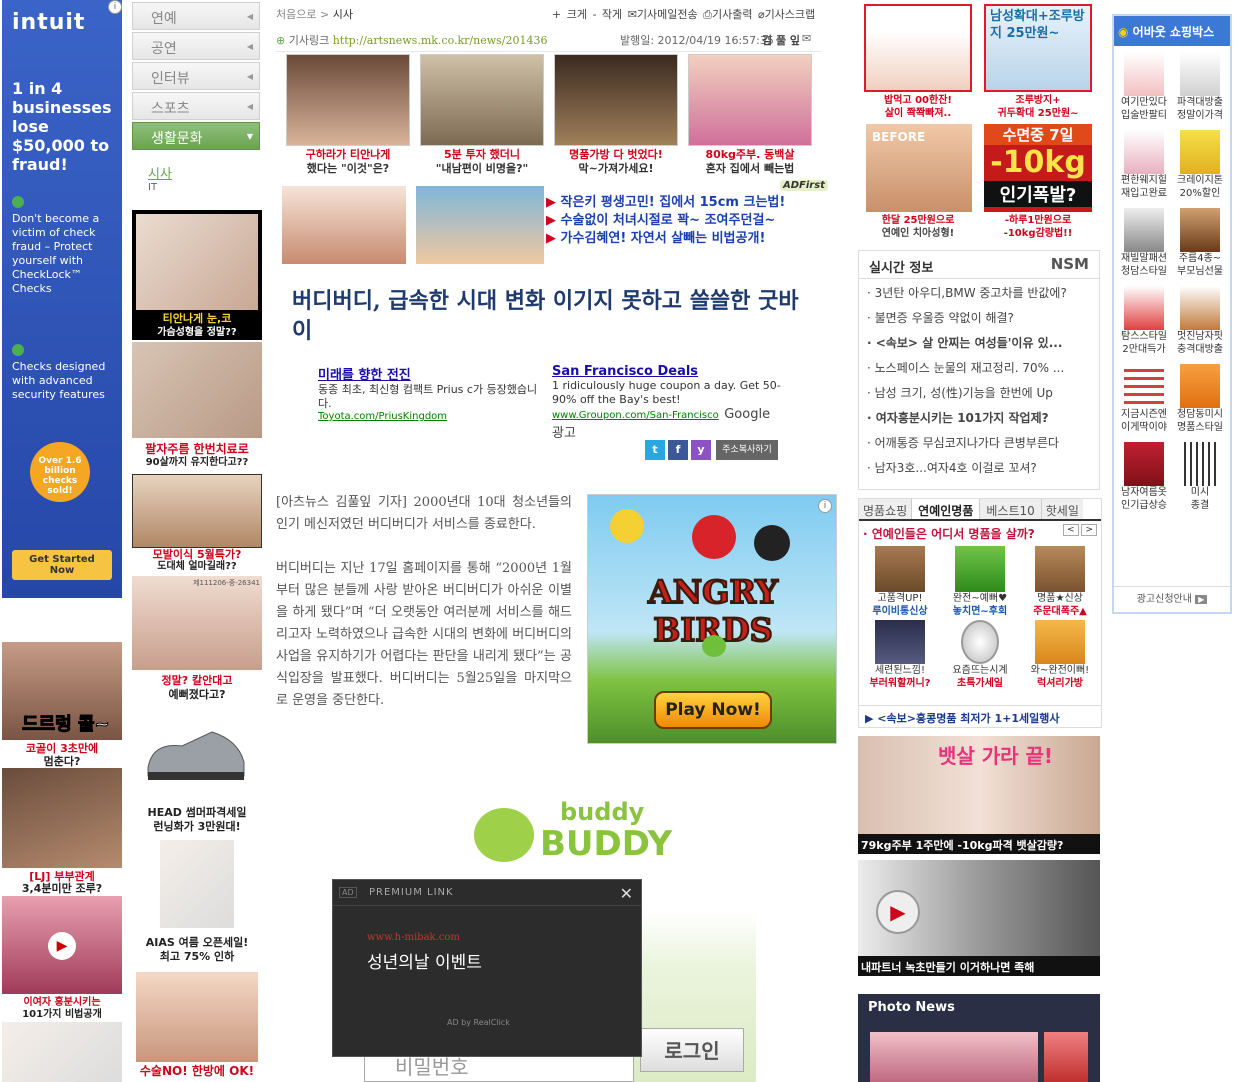 The width and height of the screenshot is (1238, 1082). What do you see at coordinates (712, 619) in the screenshot?
I see `angry-birds-ad: i ANGRY BIRDS Play Now!` at bounding box center [712, 619].